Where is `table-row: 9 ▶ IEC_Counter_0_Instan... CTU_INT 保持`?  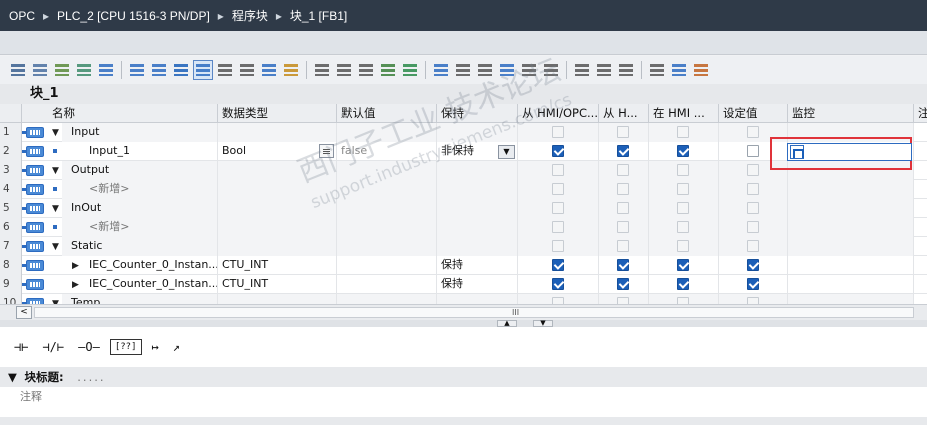
table-row: 9 ▶ IEC_Counter_0_Instan... CTU_INT 保持 is located at coordinates (463, 284).